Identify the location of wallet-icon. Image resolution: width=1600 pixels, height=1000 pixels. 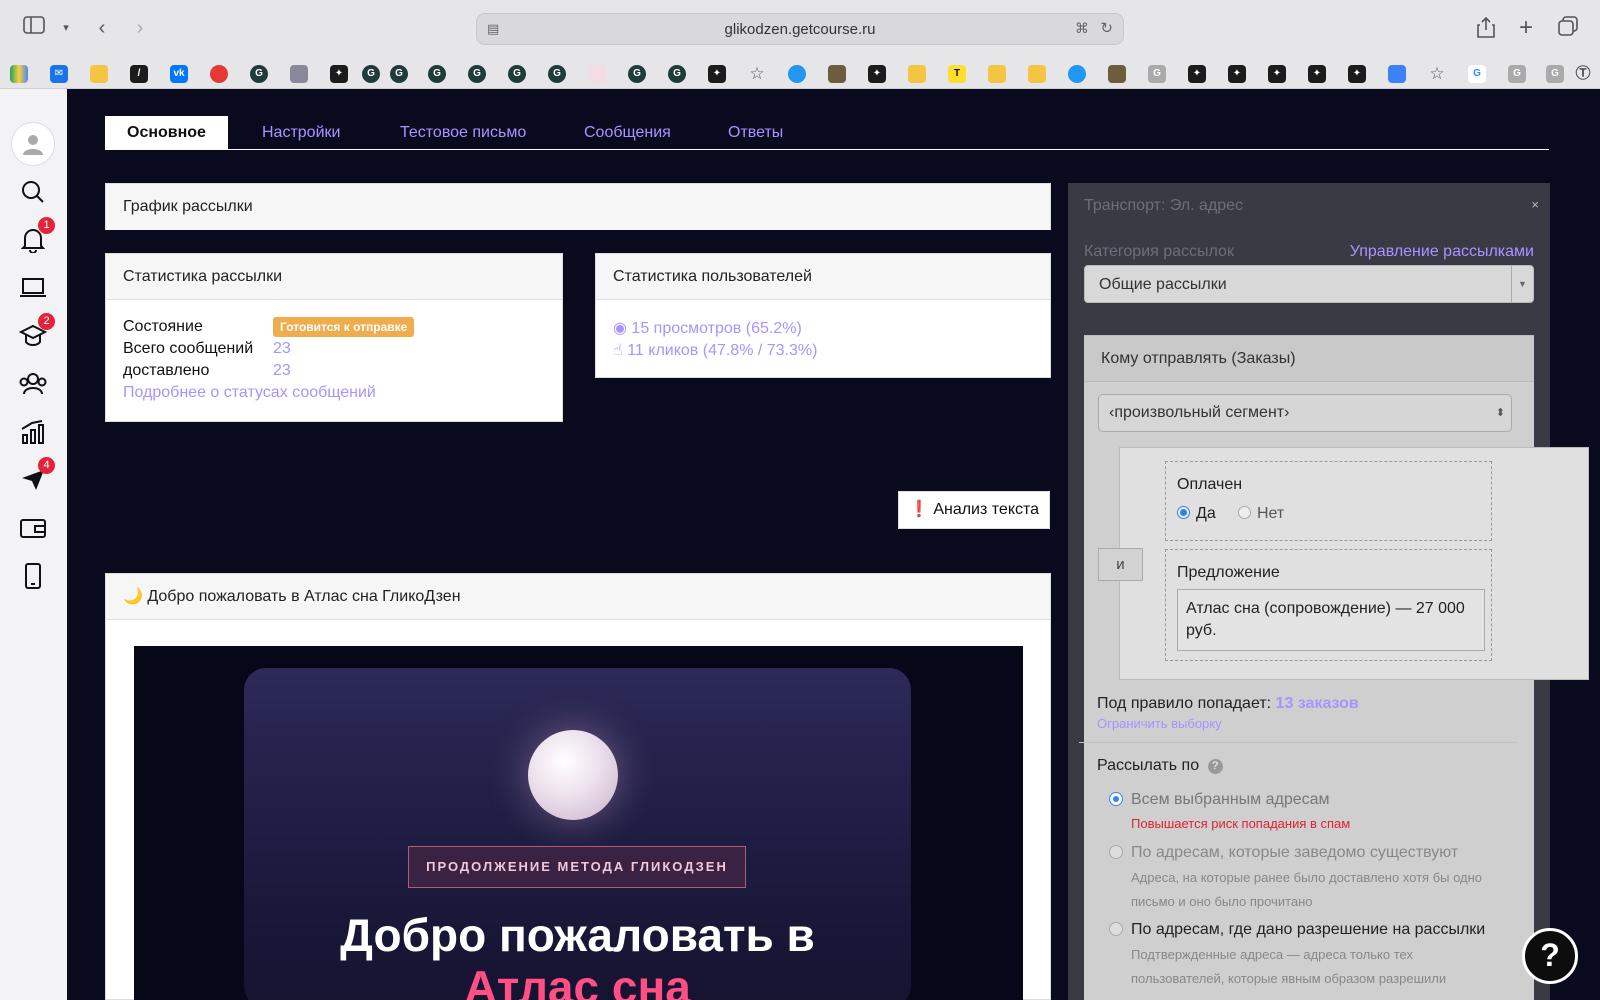
(33, 528).